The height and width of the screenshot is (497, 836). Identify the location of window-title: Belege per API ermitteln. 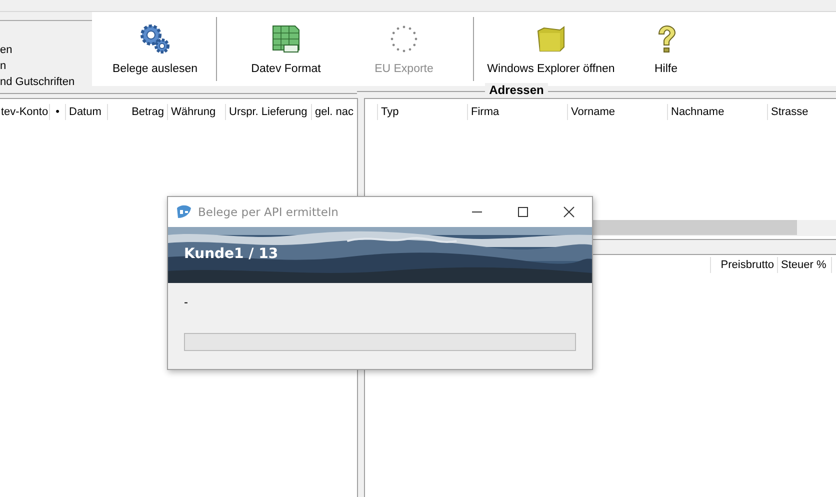
(269, 212).